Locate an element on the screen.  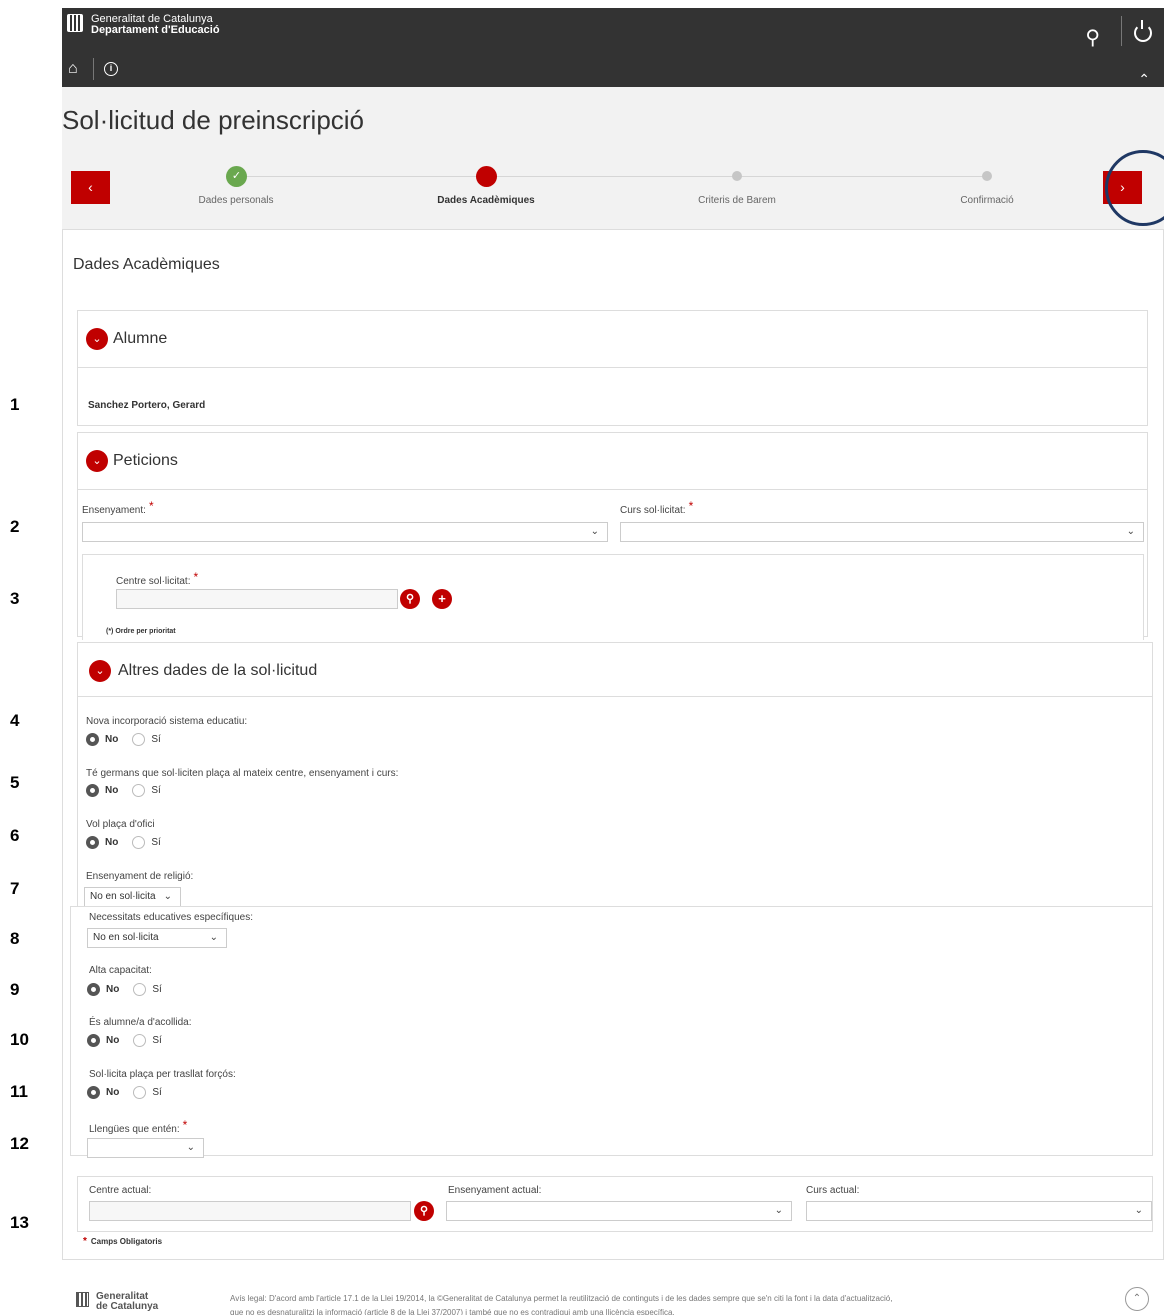
row-number: 12 is located at coordinates (19, 1143).